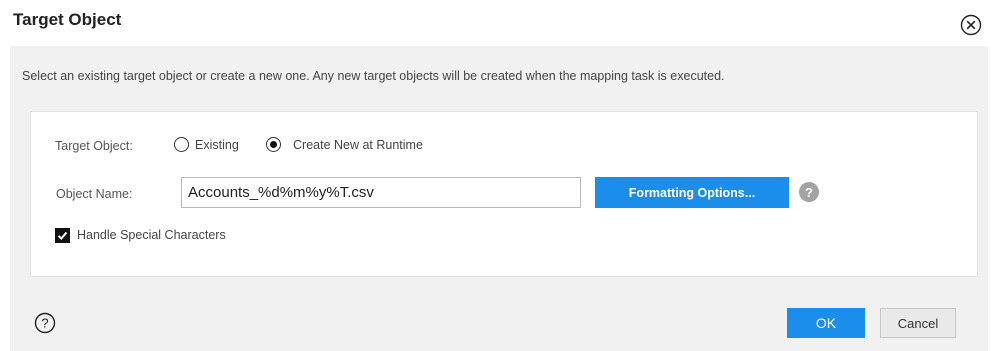 The width and height of the screenshot is (998, 351). Describe the element at coordinates (67, 19) in the screenshot. I see `dialog-title: Target Object` at that location.